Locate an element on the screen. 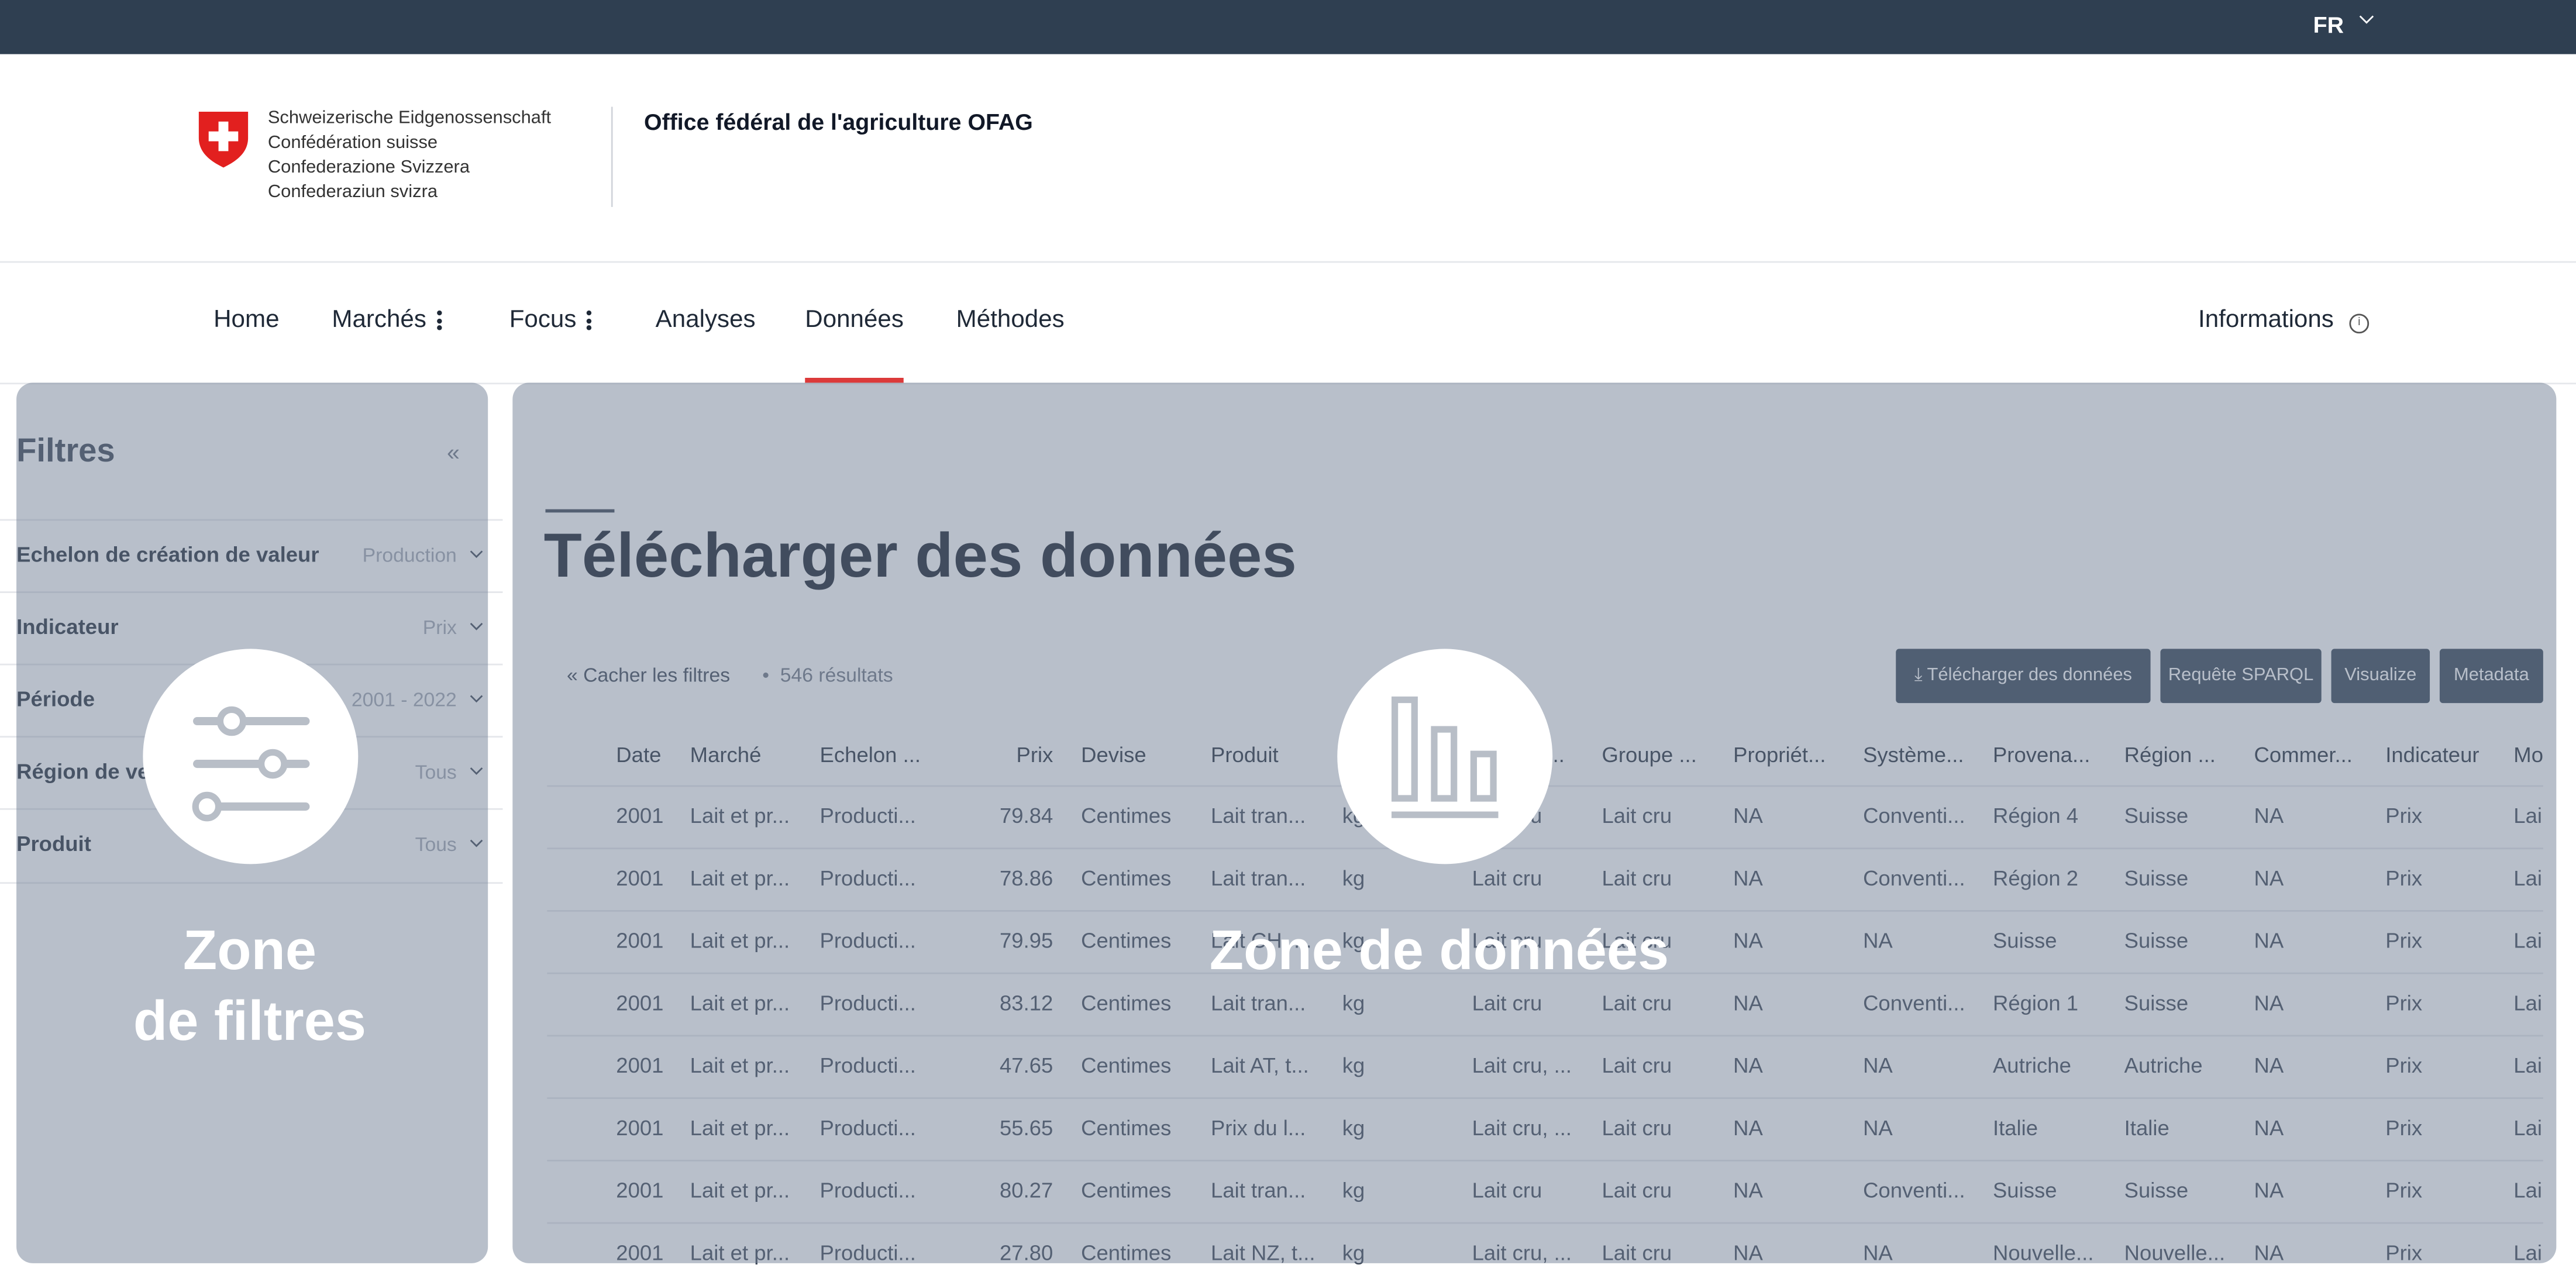  nav-item-marches: Marchés is located at coordinates (387, 319).